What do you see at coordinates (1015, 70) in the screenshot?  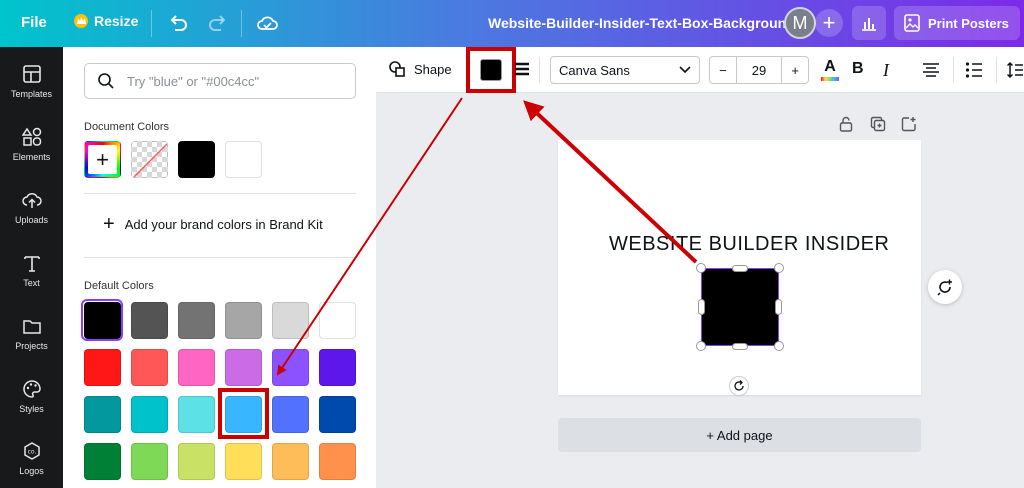 I see `line-spacing-icon` at bounding box center [1015, 70].